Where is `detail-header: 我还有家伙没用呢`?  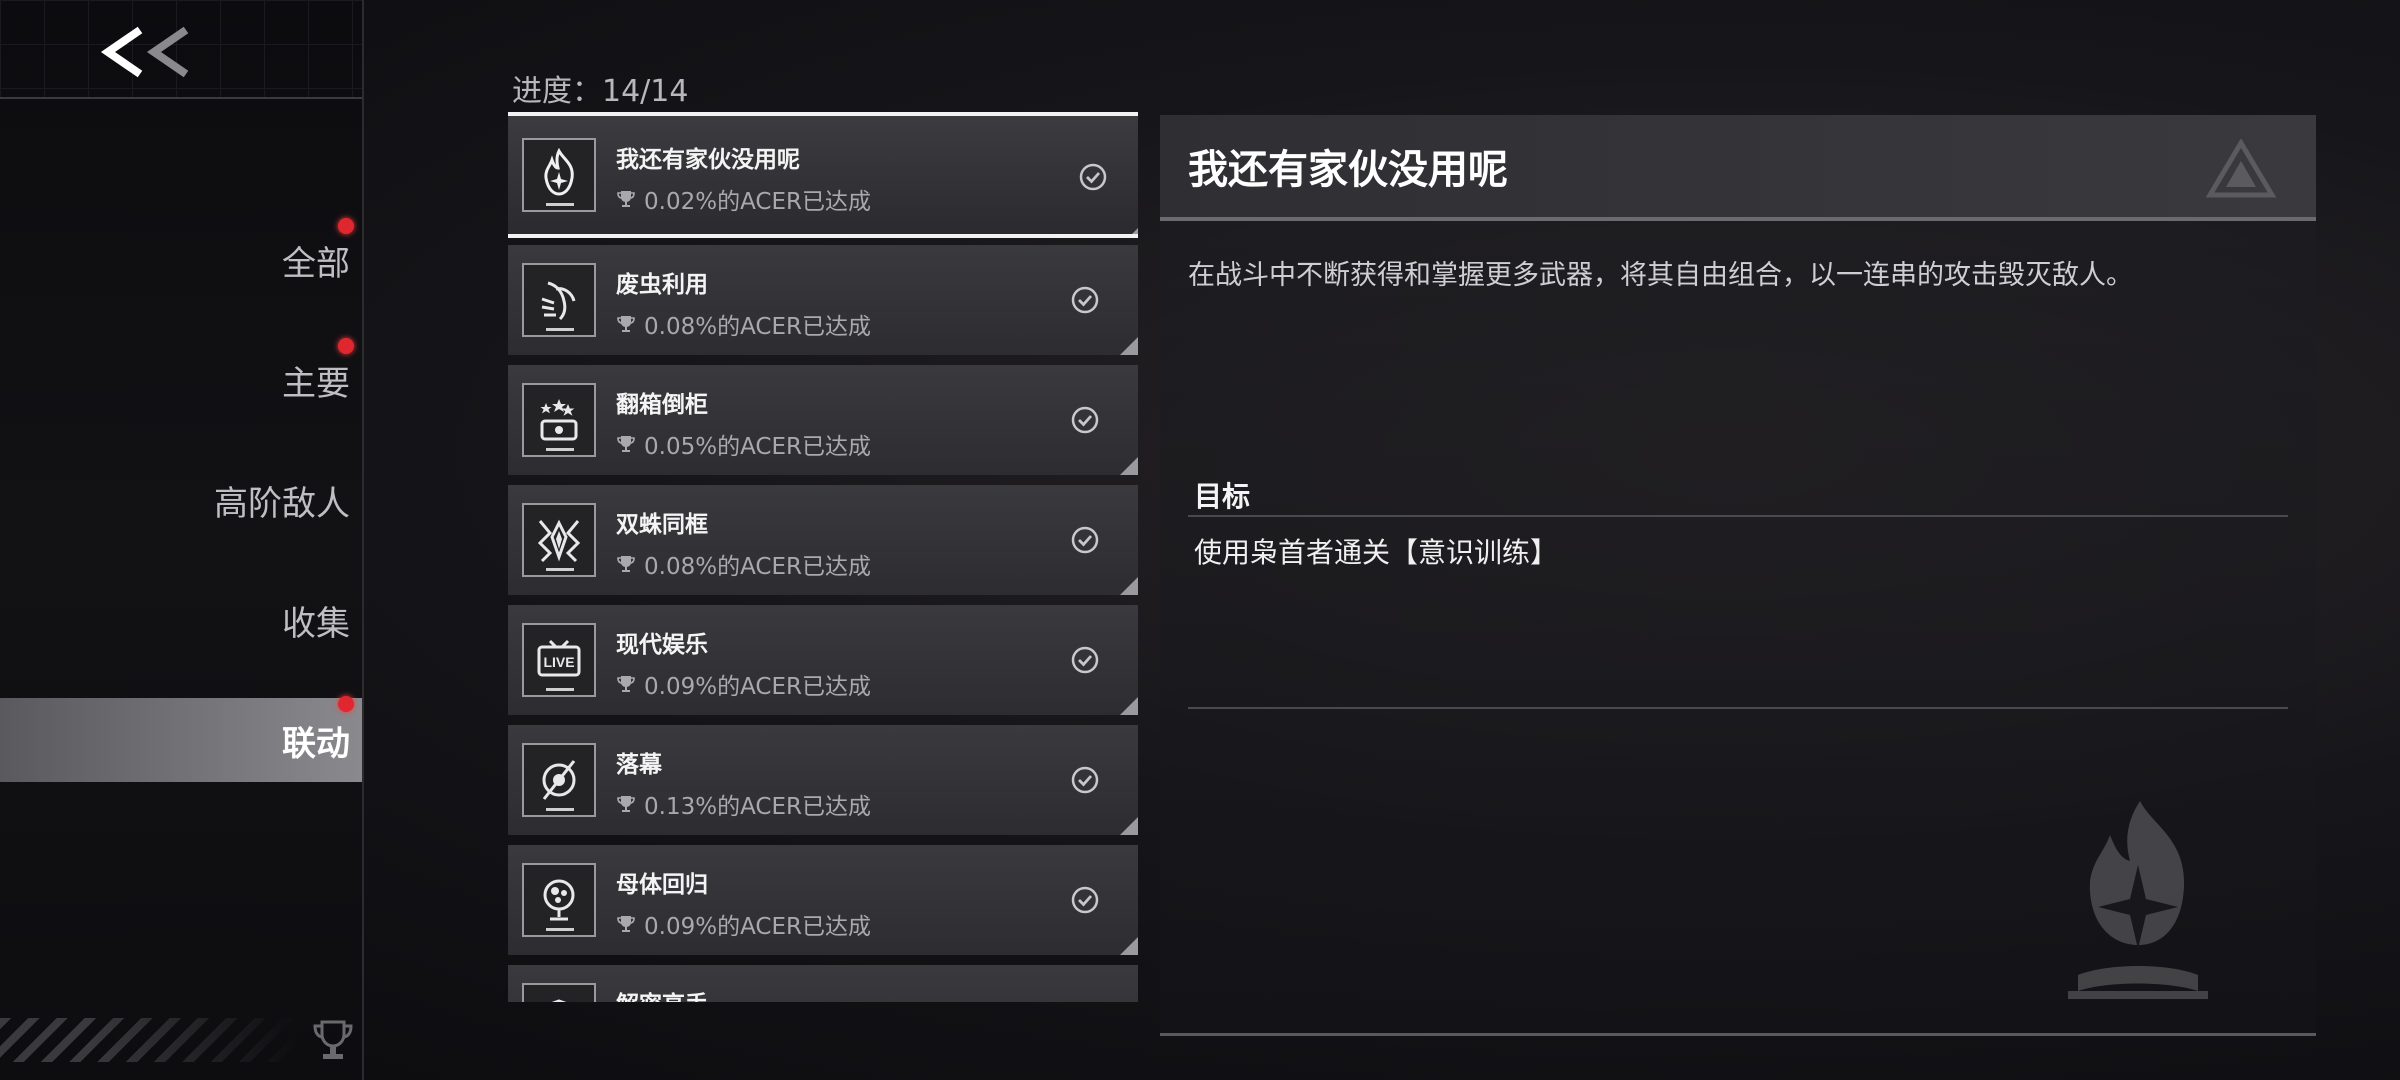 detail-header: 我还有家伙没用呢 is located at coordinates (1738, 168).